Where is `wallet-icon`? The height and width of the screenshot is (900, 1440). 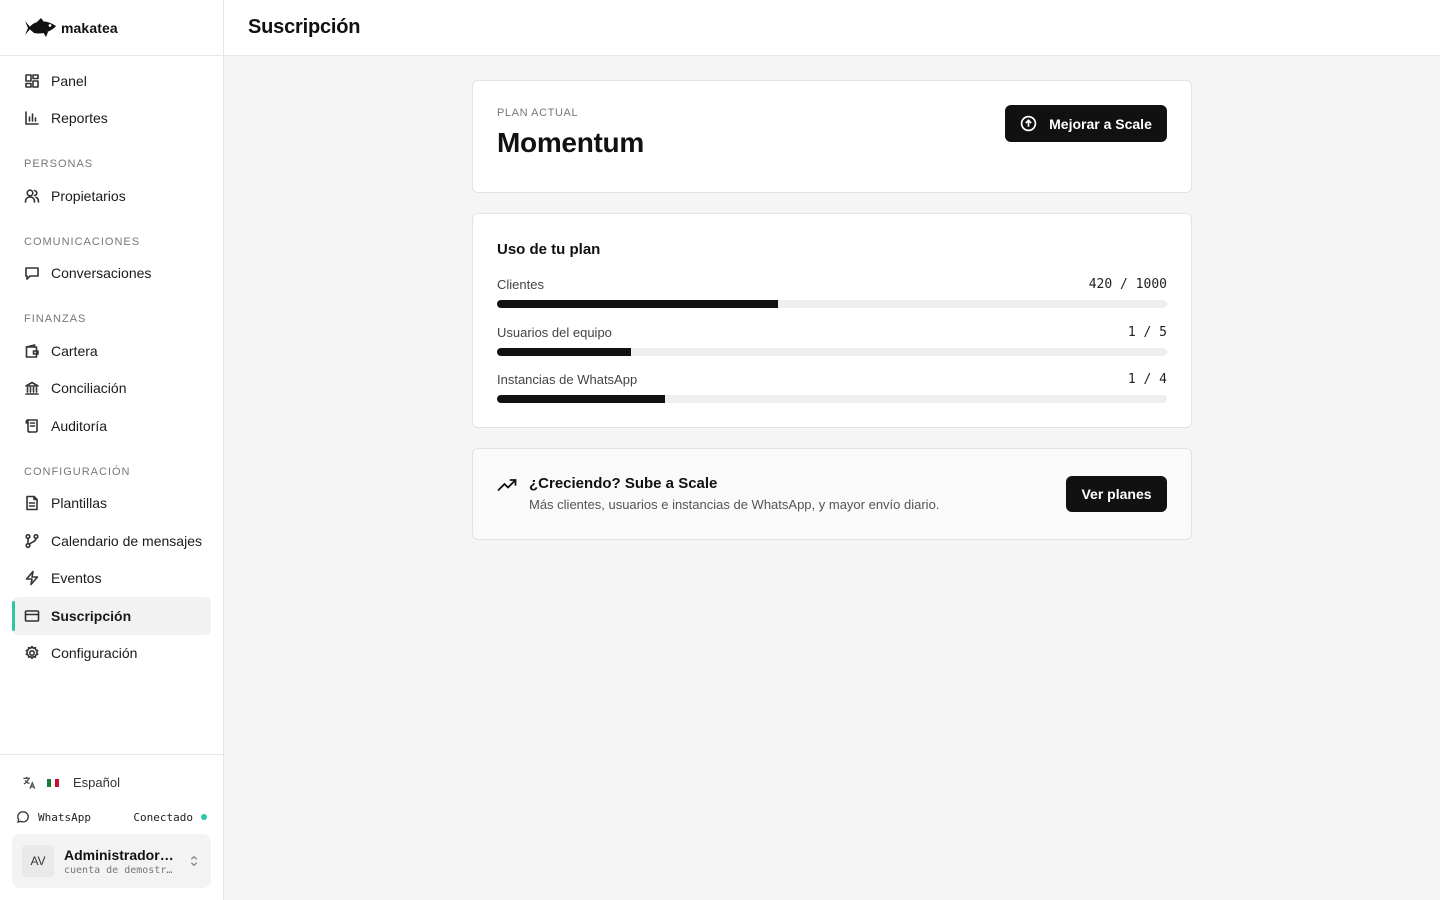
wallet-icon is located at coordinates (32, 350).